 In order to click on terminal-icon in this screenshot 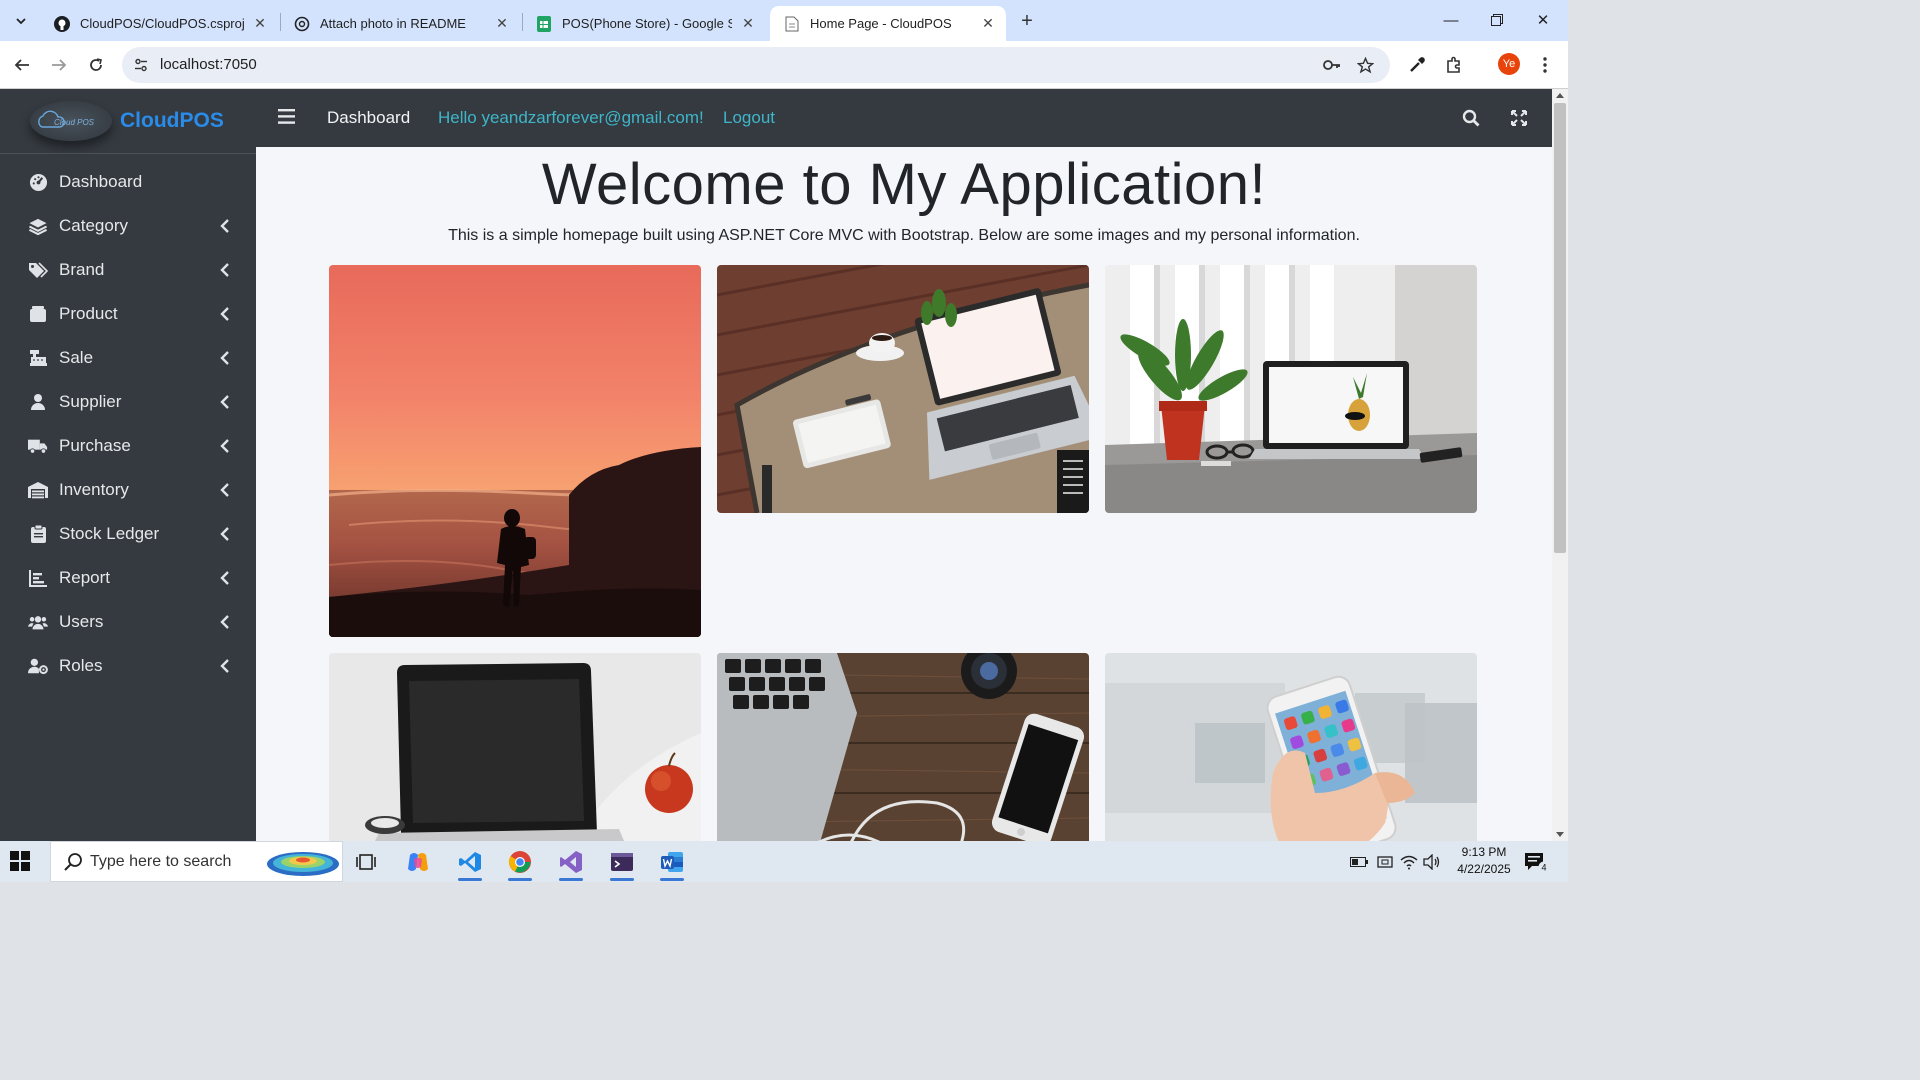, I will do `click(622, 863)`.